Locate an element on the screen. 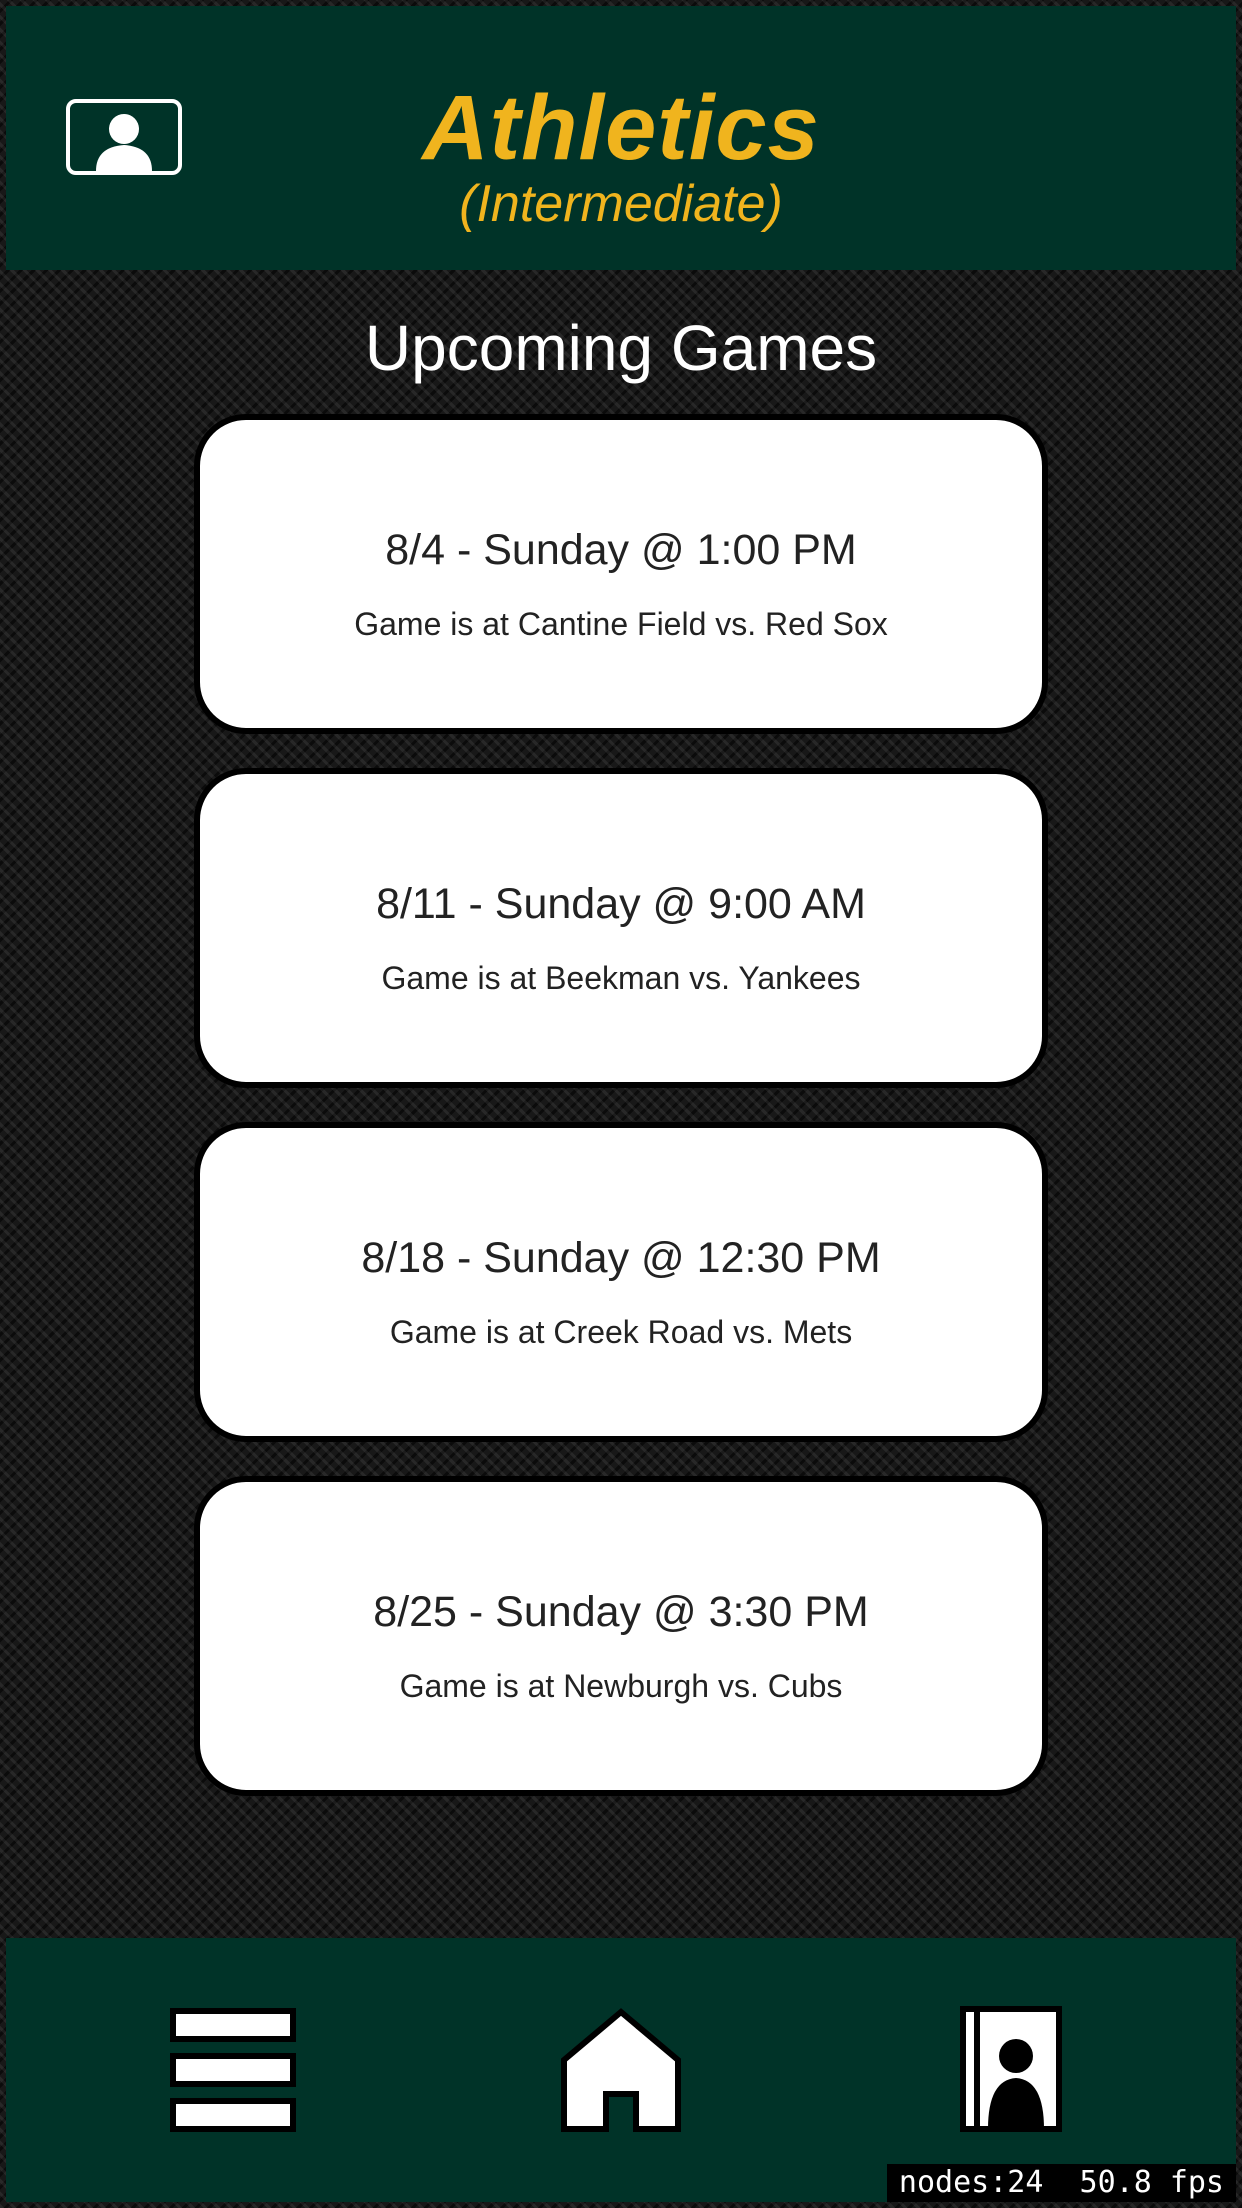 The image size is (1242, 2208). game-location: Game is at Beekman vs. Yankees is located at coordinates (621, 978).